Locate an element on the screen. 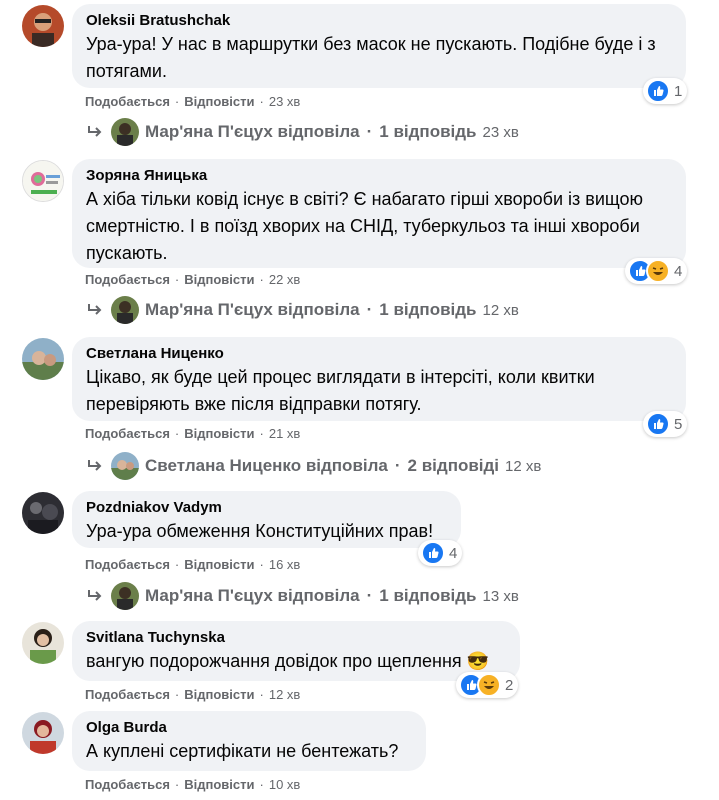  reply-count: 2 відповіді is located at coordinates (453, 465).